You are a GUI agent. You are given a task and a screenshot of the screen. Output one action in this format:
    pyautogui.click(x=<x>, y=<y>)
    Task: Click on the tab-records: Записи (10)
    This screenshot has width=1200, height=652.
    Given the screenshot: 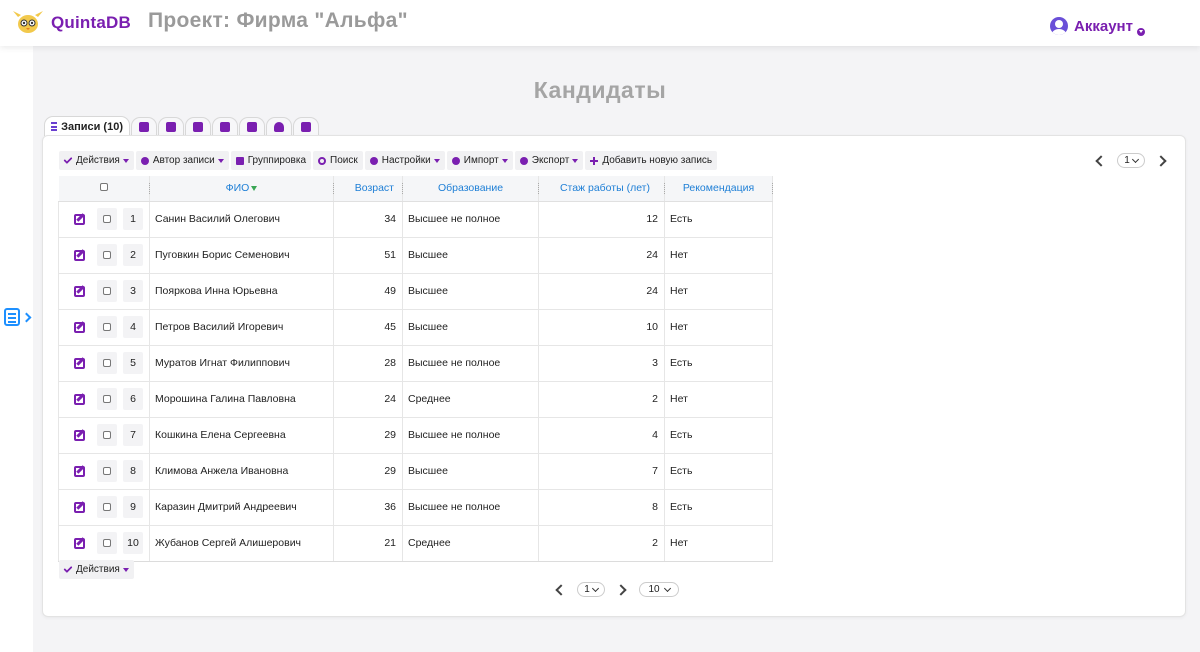 What is the action you would take?
    pyautogui.click(x=87, y=126)
    